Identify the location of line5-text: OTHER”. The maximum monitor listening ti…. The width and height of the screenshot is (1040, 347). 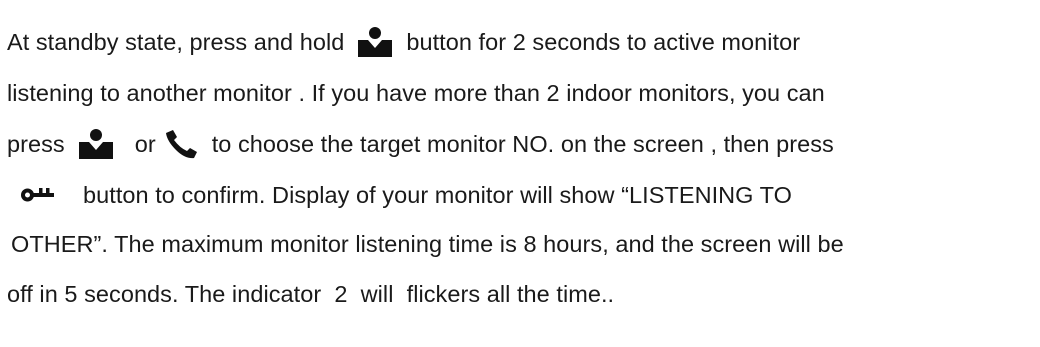
(427, 243).